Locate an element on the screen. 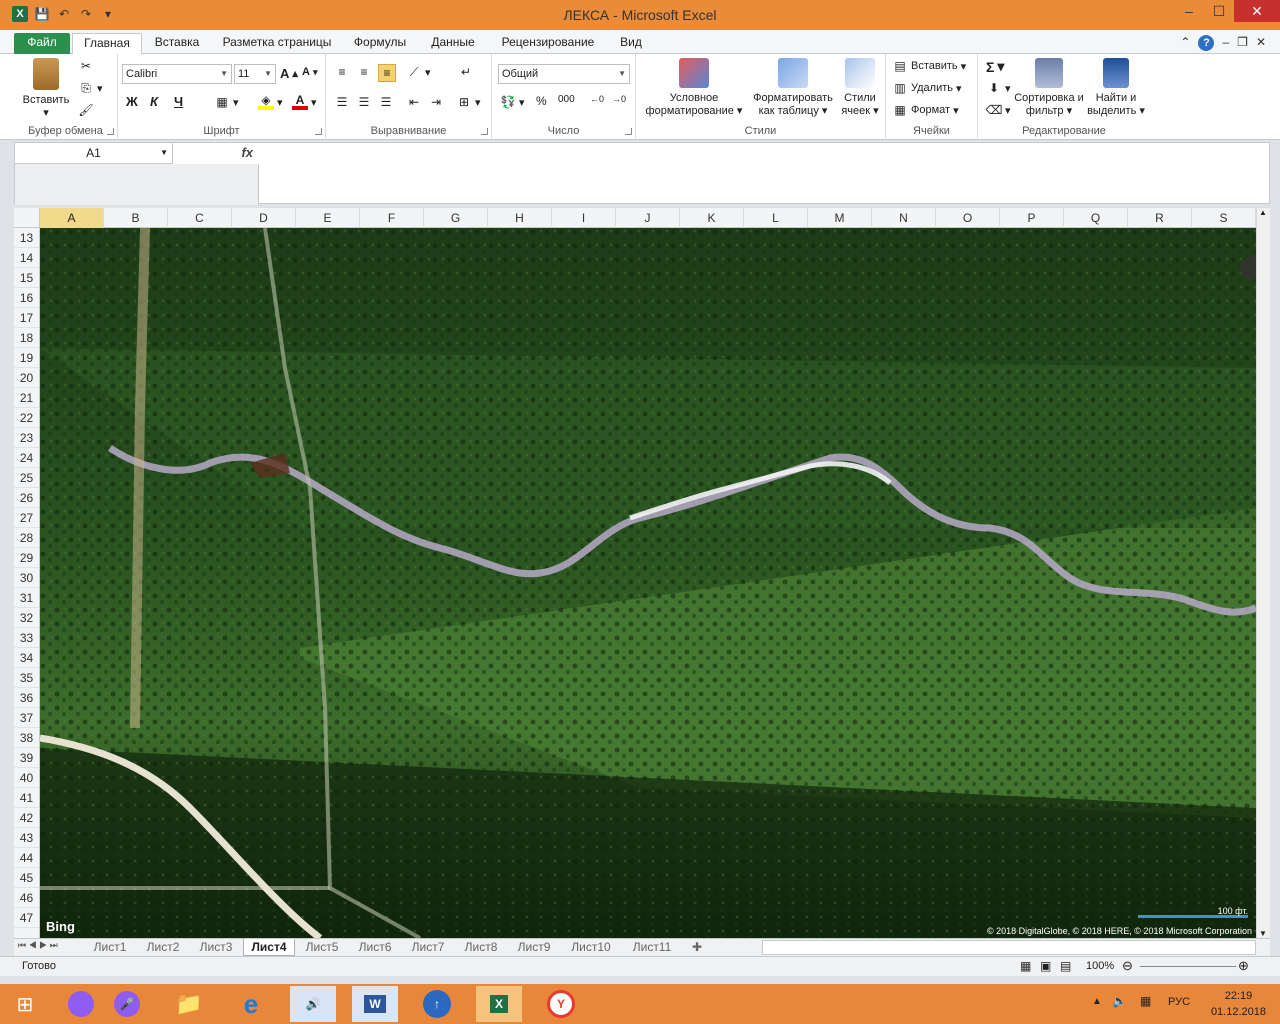 This screenshot has width=1280, height=1024. zoom-in-button: ⊕ is located at coordinates (1243, 966).